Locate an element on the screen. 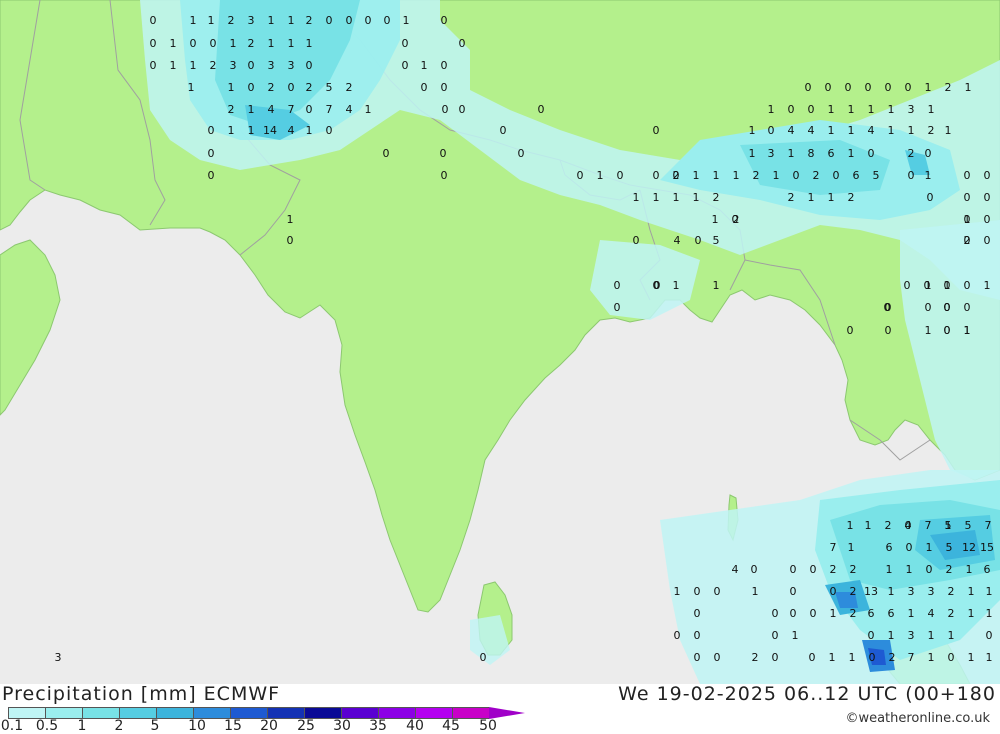 The width and height of the screenshot is (1000, 734). land-arabia is located at coordinates (30, 327).